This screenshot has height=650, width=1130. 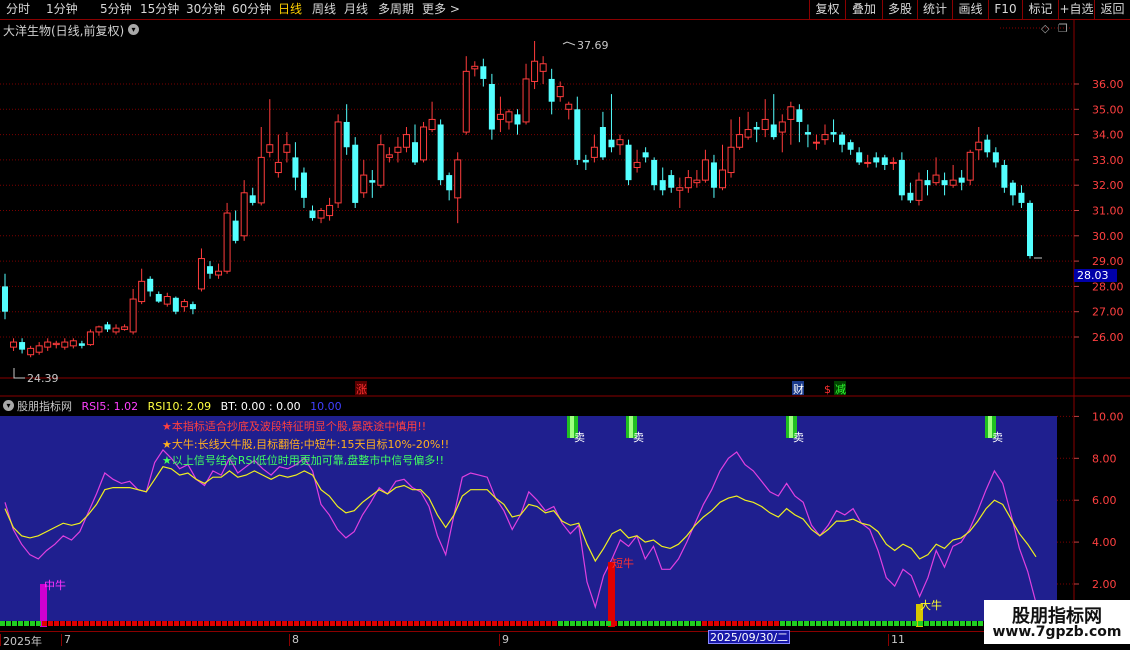 I want to click on toolbar-button-3: 统计, so click(x=934, y=9).